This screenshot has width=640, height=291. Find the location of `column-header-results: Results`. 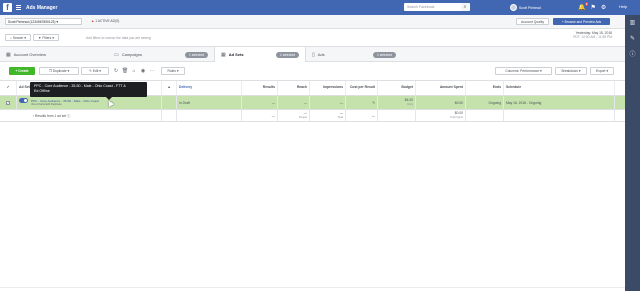

column-header-results: Results is located at coordinates (260, 88).